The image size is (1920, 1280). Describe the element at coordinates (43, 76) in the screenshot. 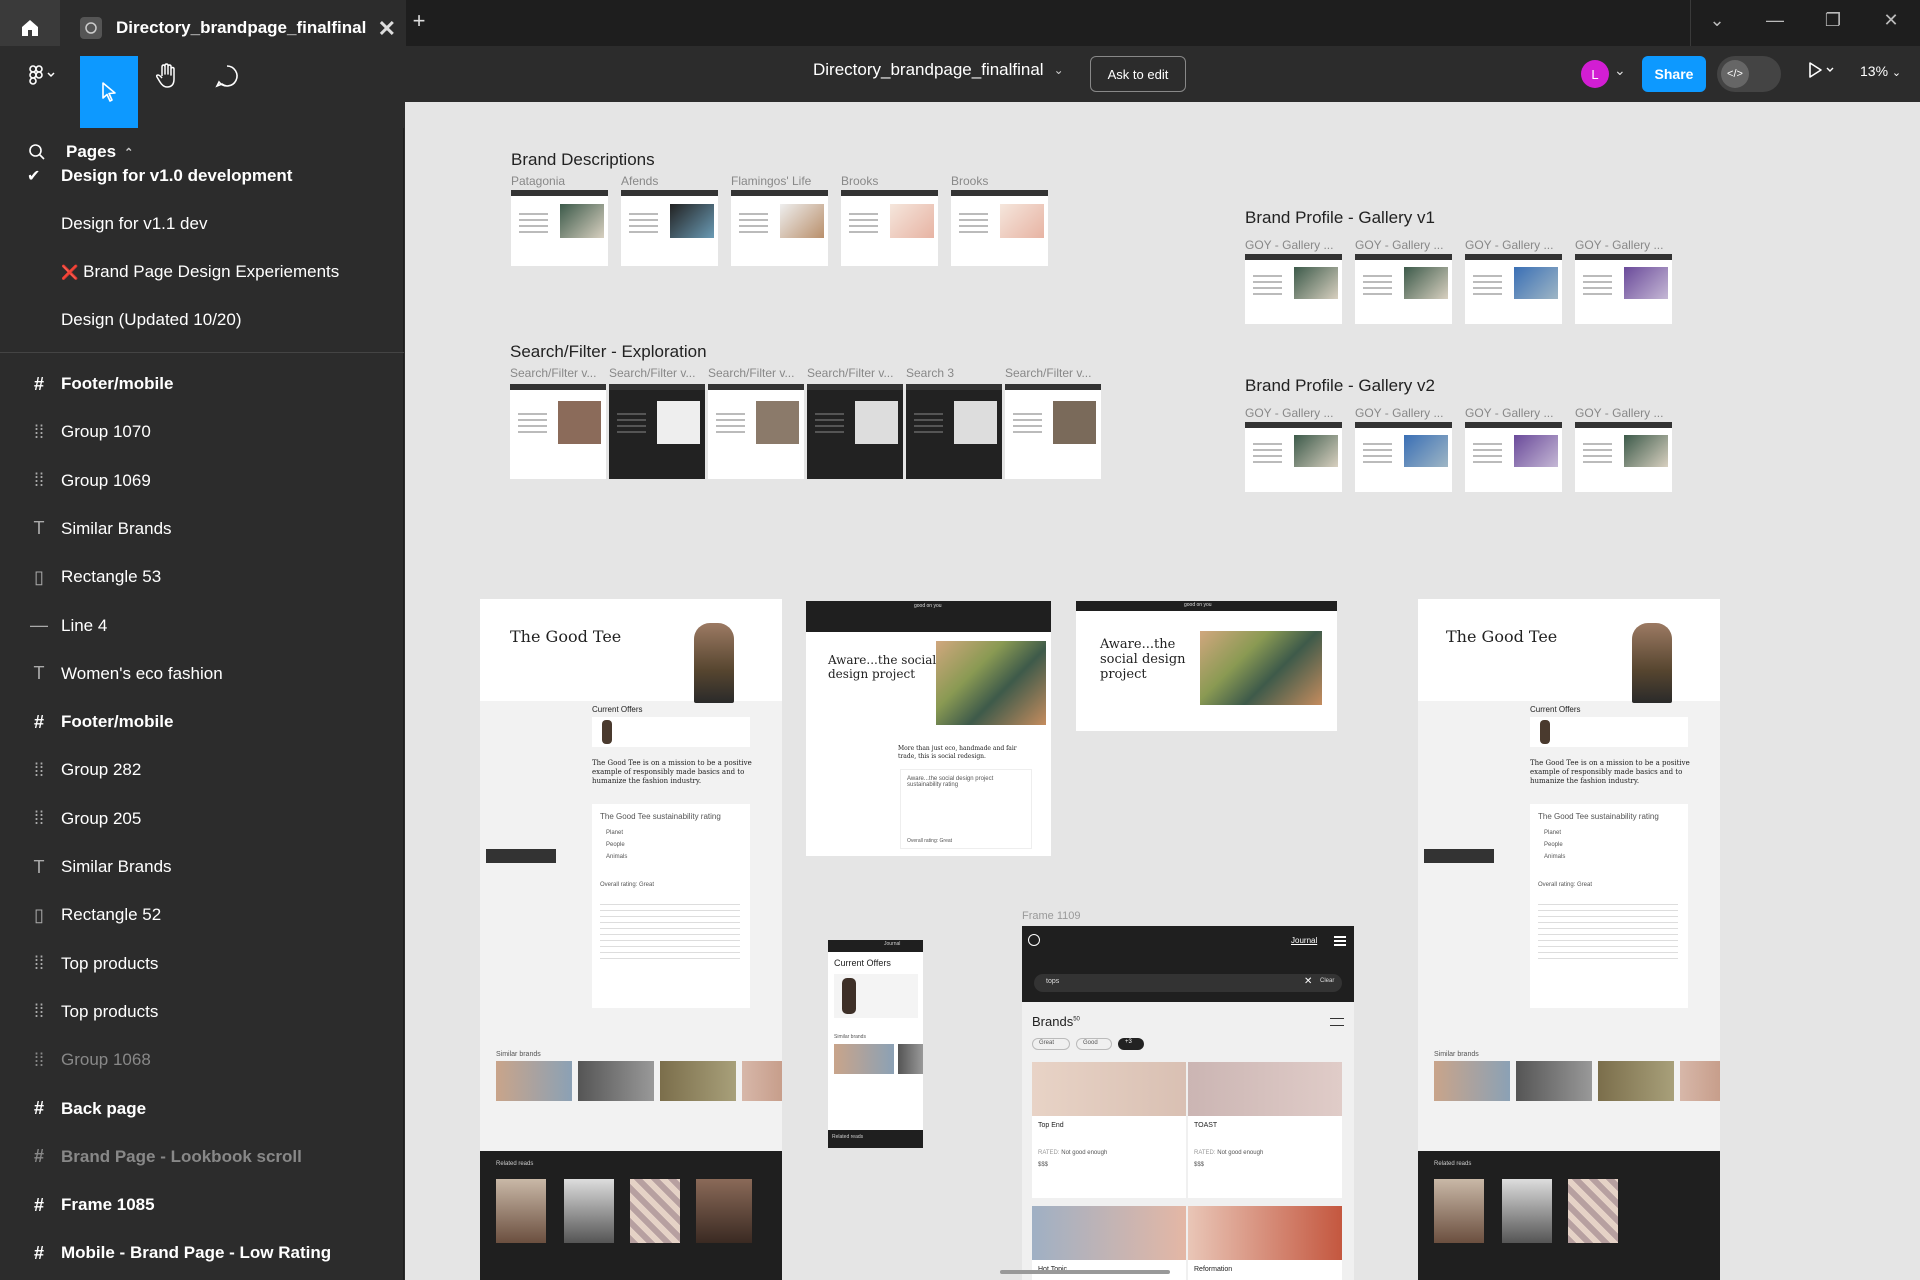

I see `main-menu-button` at that location.